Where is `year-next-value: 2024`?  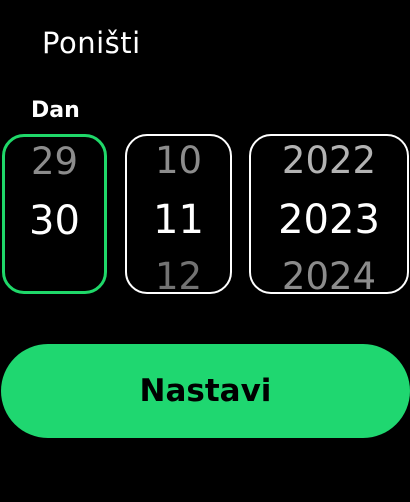
year-next-value: 2024 is located at coordinates (329, 275).